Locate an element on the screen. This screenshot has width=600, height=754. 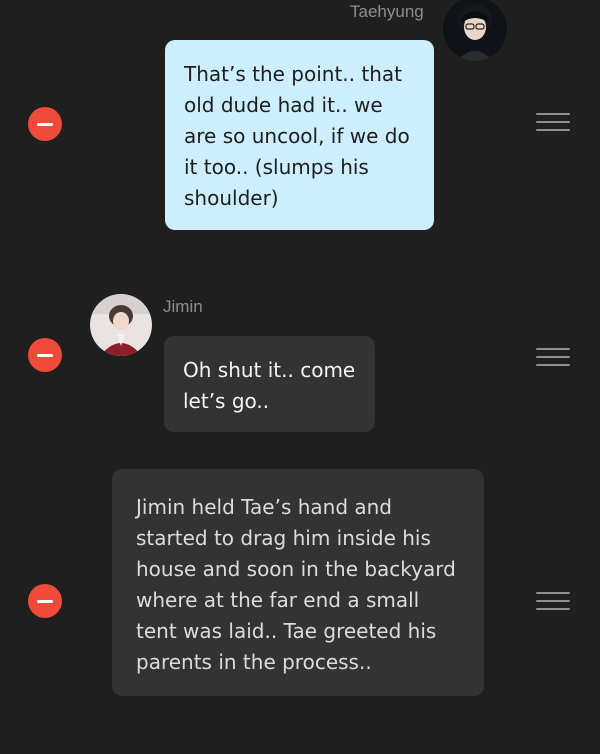
avatar-taehyung is located at coordinates (475, 30).